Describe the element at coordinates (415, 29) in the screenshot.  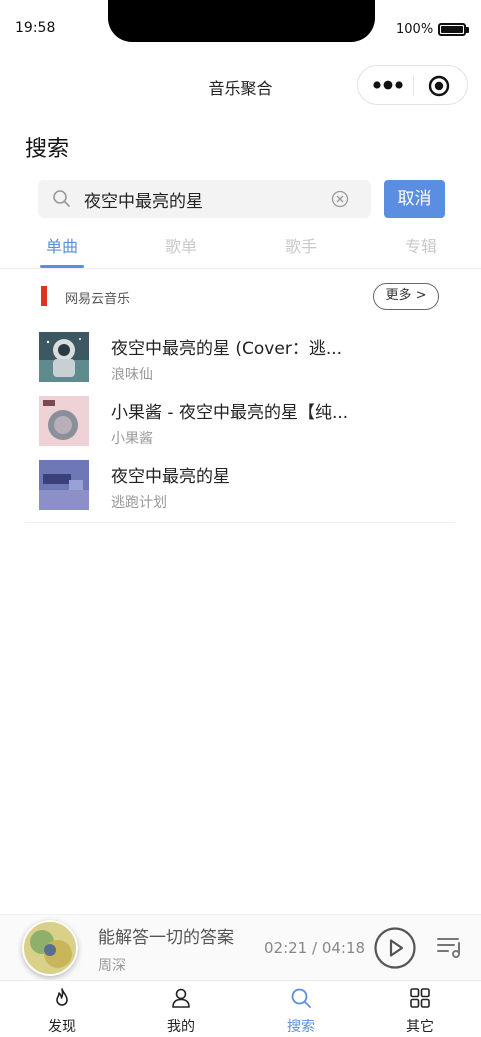
I see `battery-percent: 100%` at that location.